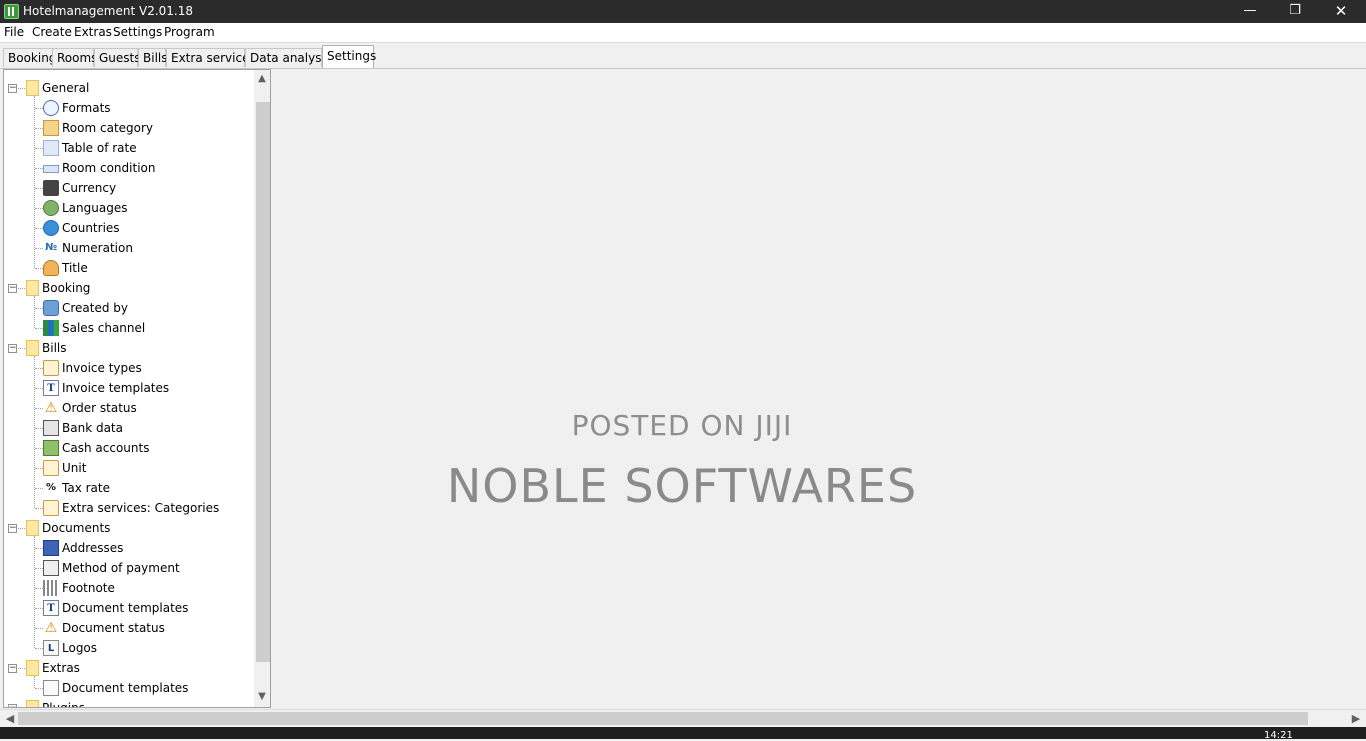  Describe the element at coordinates (127, 568) in the screenshot. I see `tree-item-method-of-payment: Method of payment` at that location.